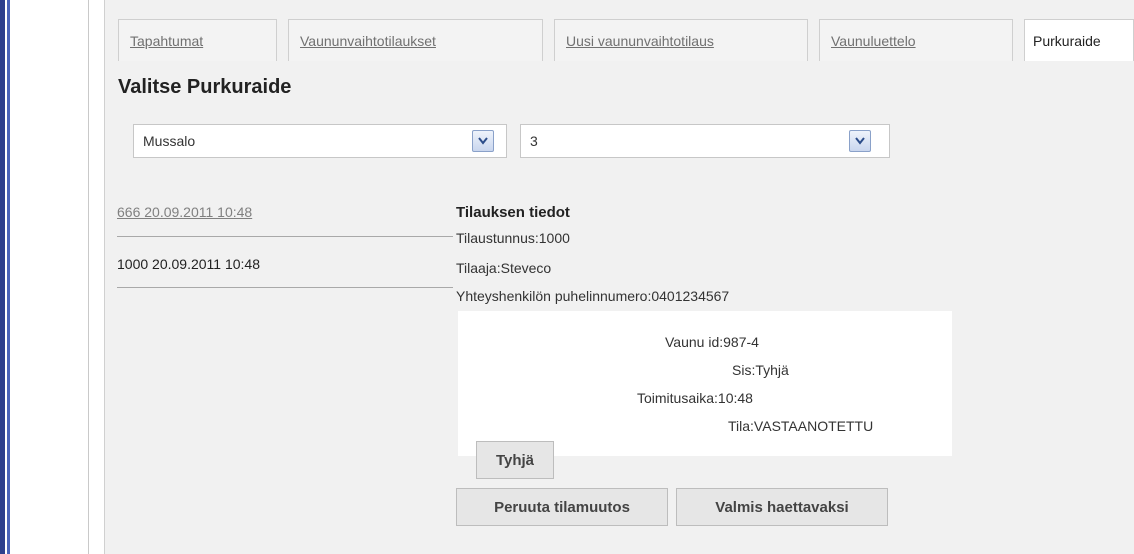 This screenshot has height=554, width=1134. I want to click on track-select: 3, so click(705, 141).